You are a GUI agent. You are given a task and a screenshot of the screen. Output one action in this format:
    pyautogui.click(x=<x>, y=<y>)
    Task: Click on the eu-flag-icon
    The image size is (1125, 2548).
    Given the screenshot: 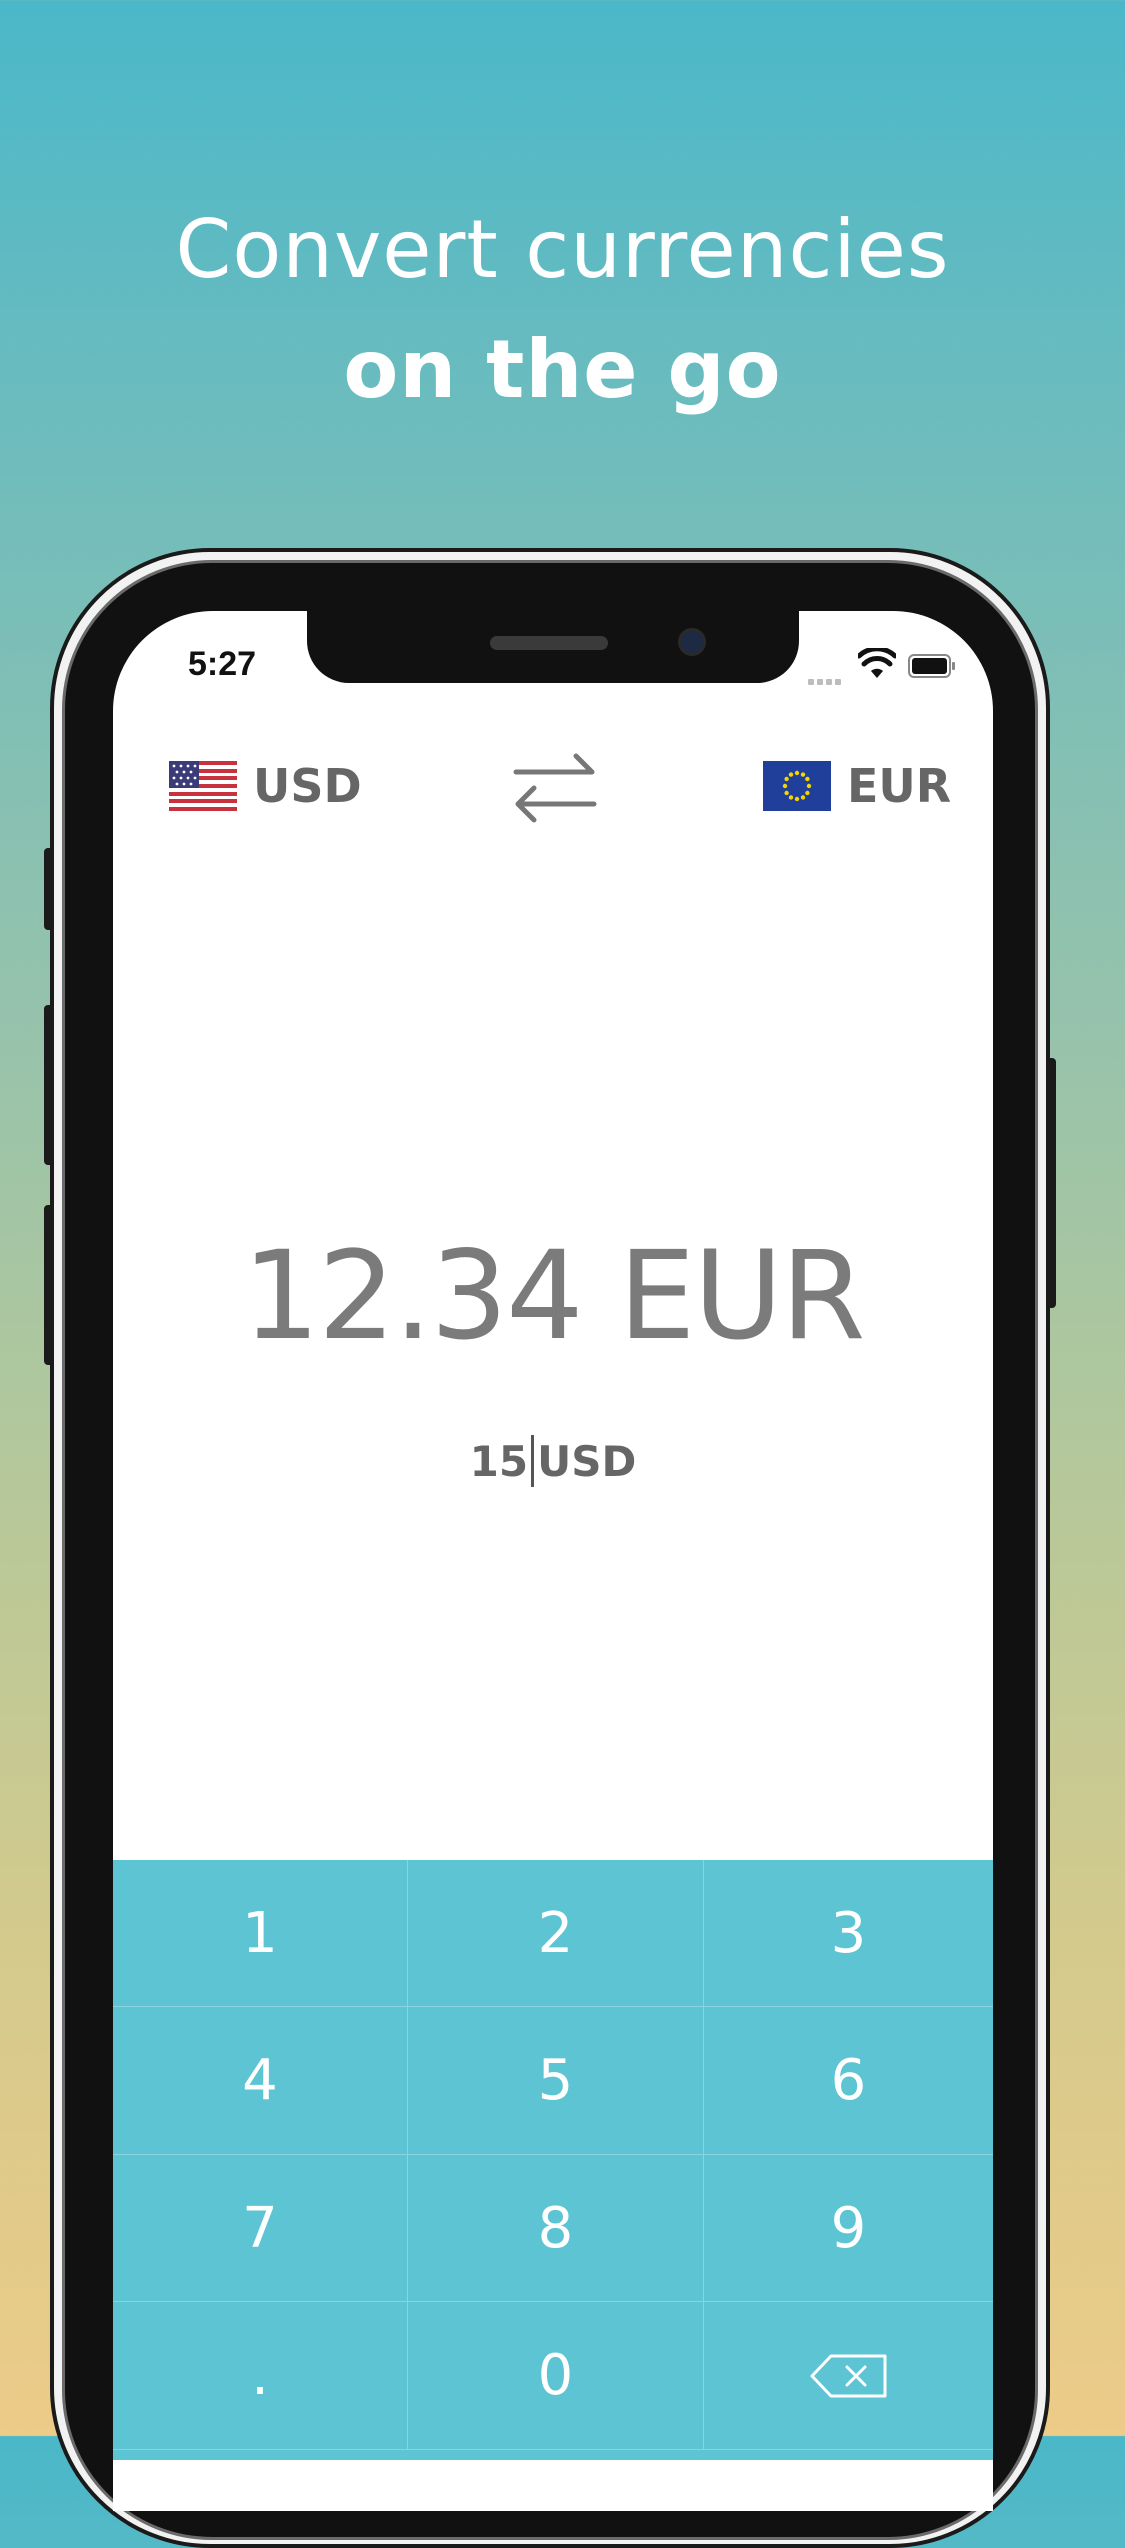 What is the action you would take?
    pyautogui.click(x=797, y=786)
    